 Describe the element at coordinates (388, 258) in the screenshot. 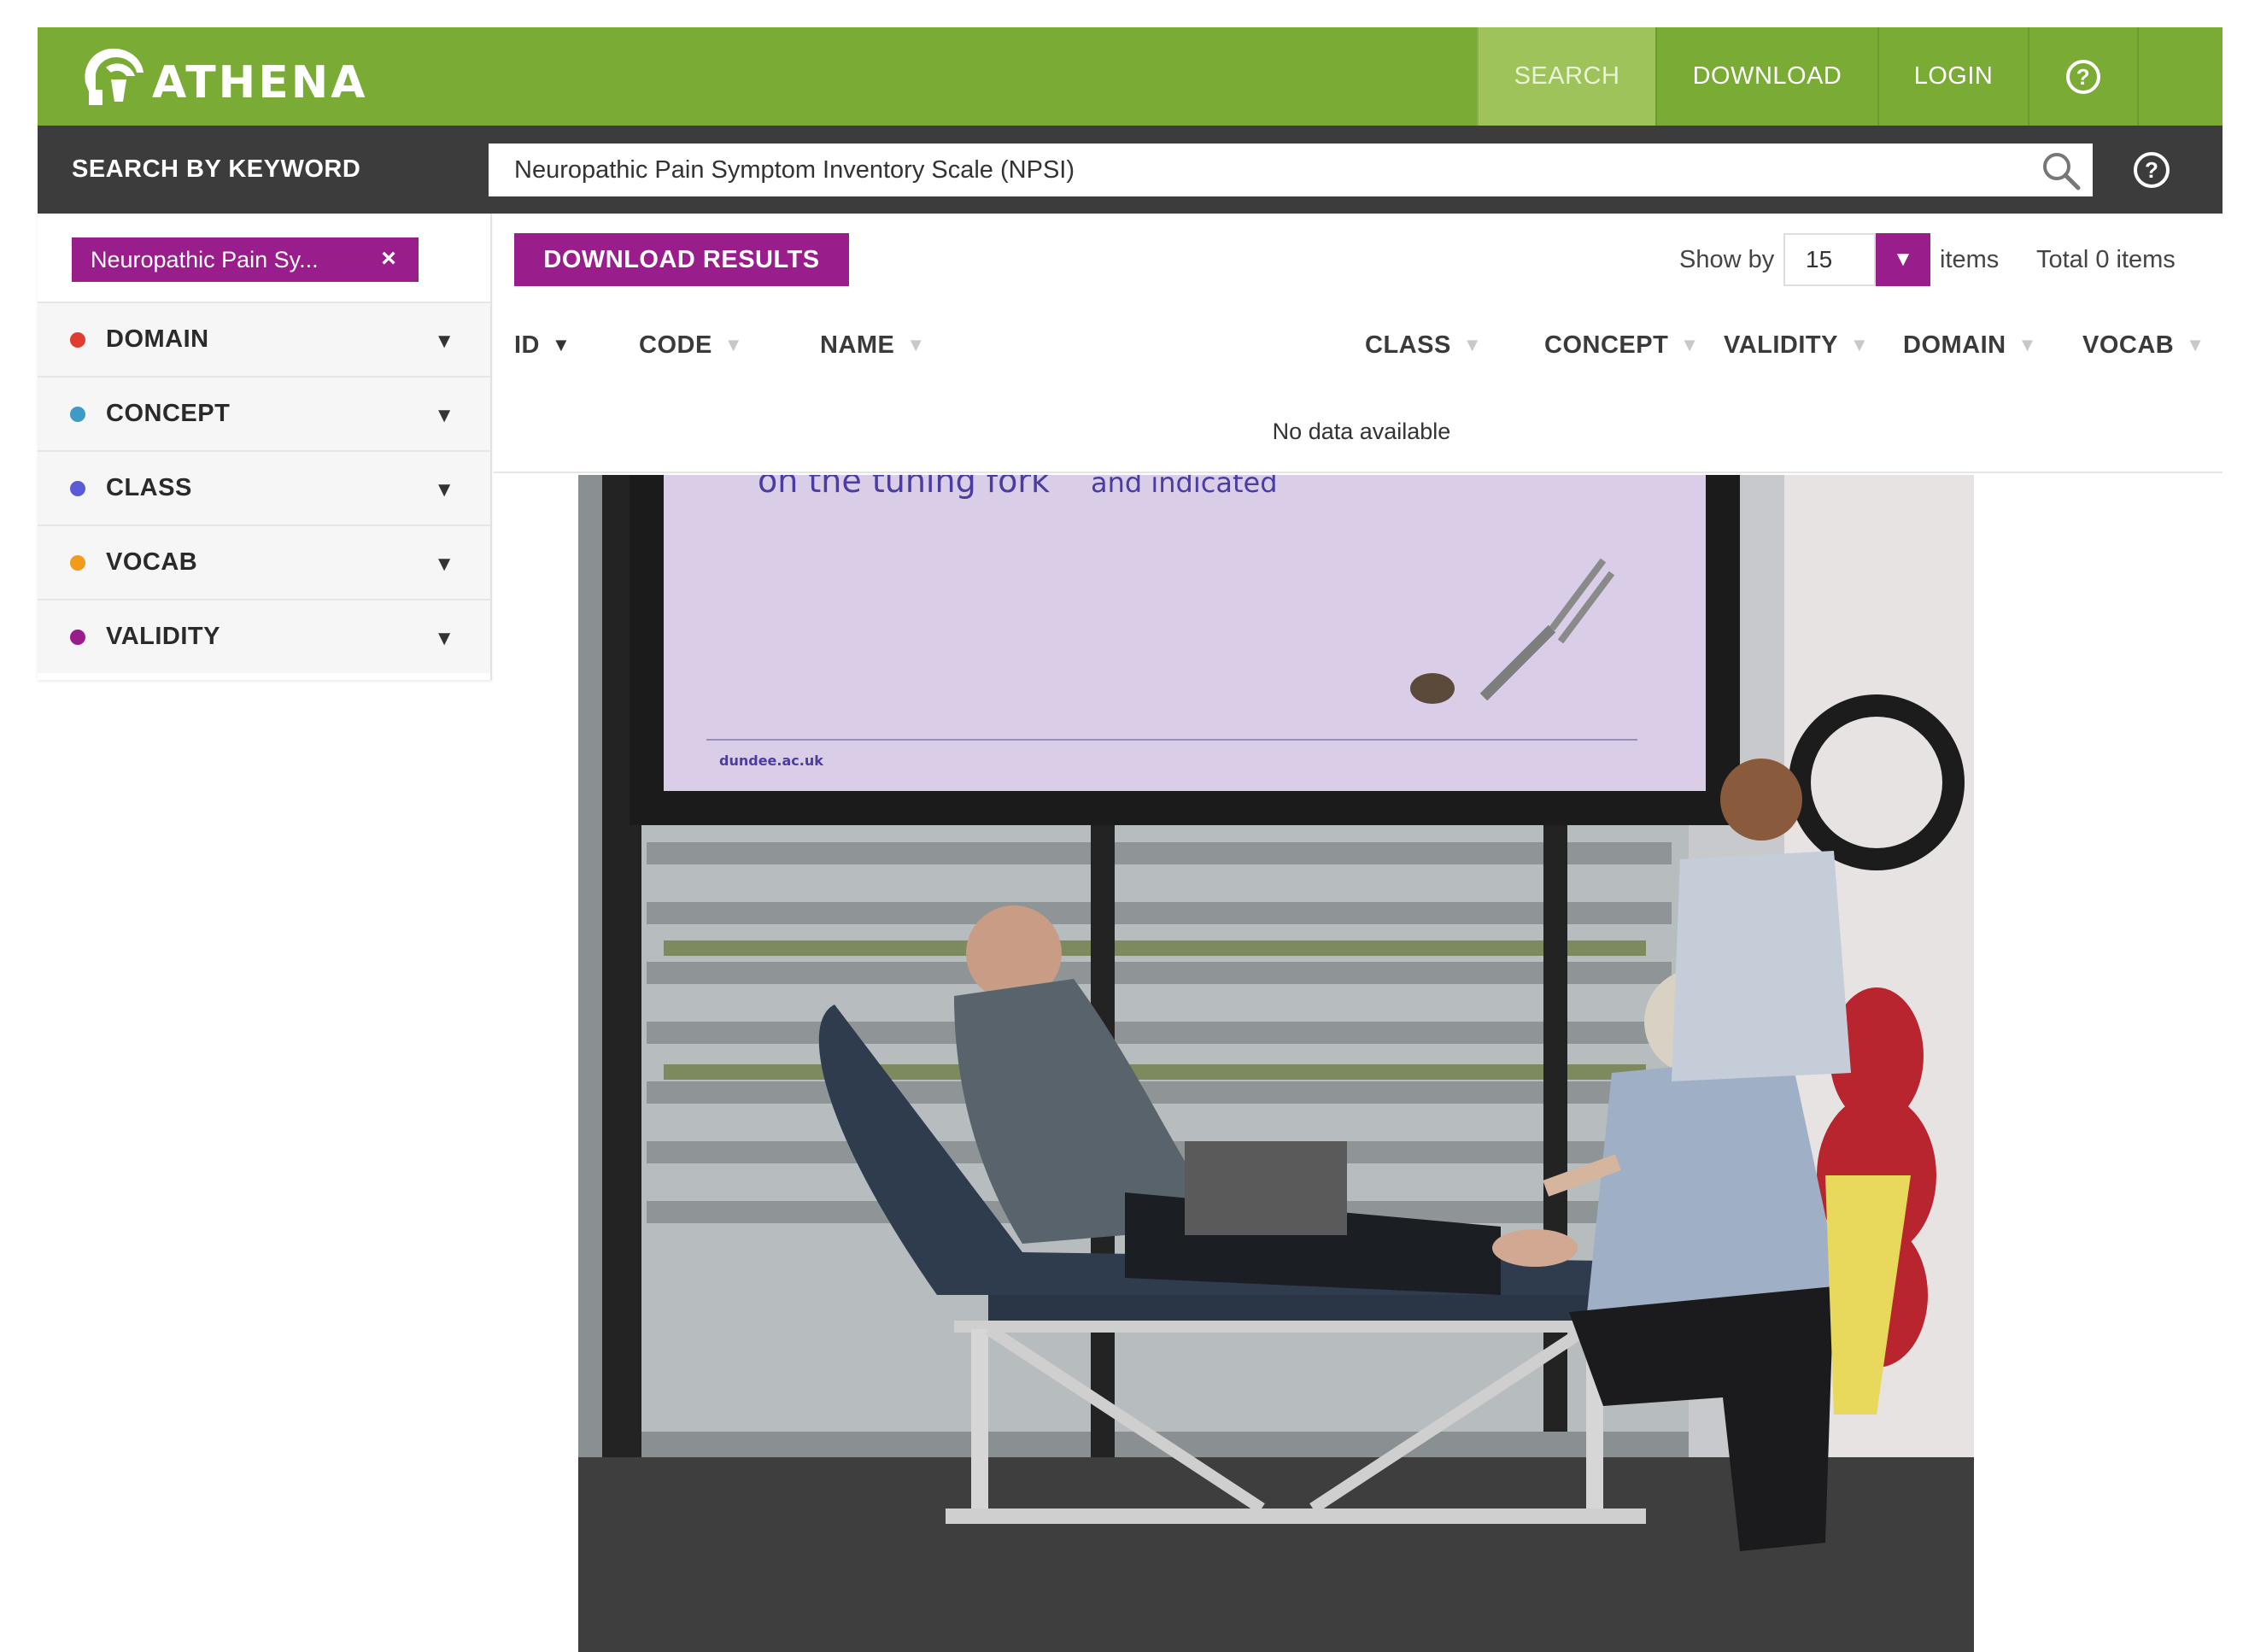

I see `close-icon: ×` at that location.